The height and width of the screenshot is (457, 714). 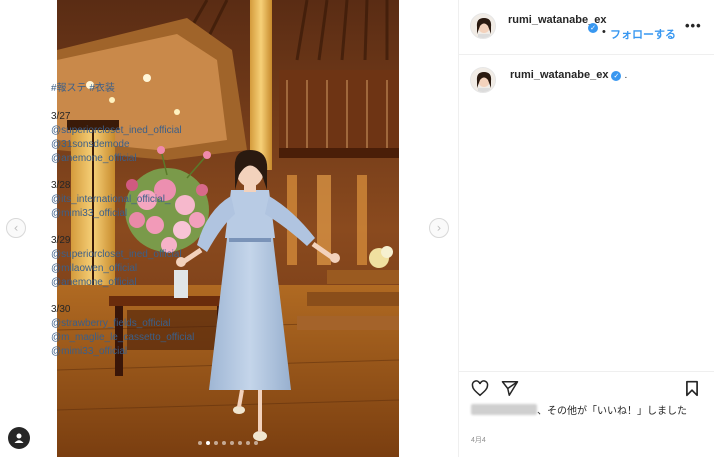 What do you see at coordinates (110, 324) in the screenshot?
I see `mention-link: @strawberry_fields_official` at bounding box center [110, 324].